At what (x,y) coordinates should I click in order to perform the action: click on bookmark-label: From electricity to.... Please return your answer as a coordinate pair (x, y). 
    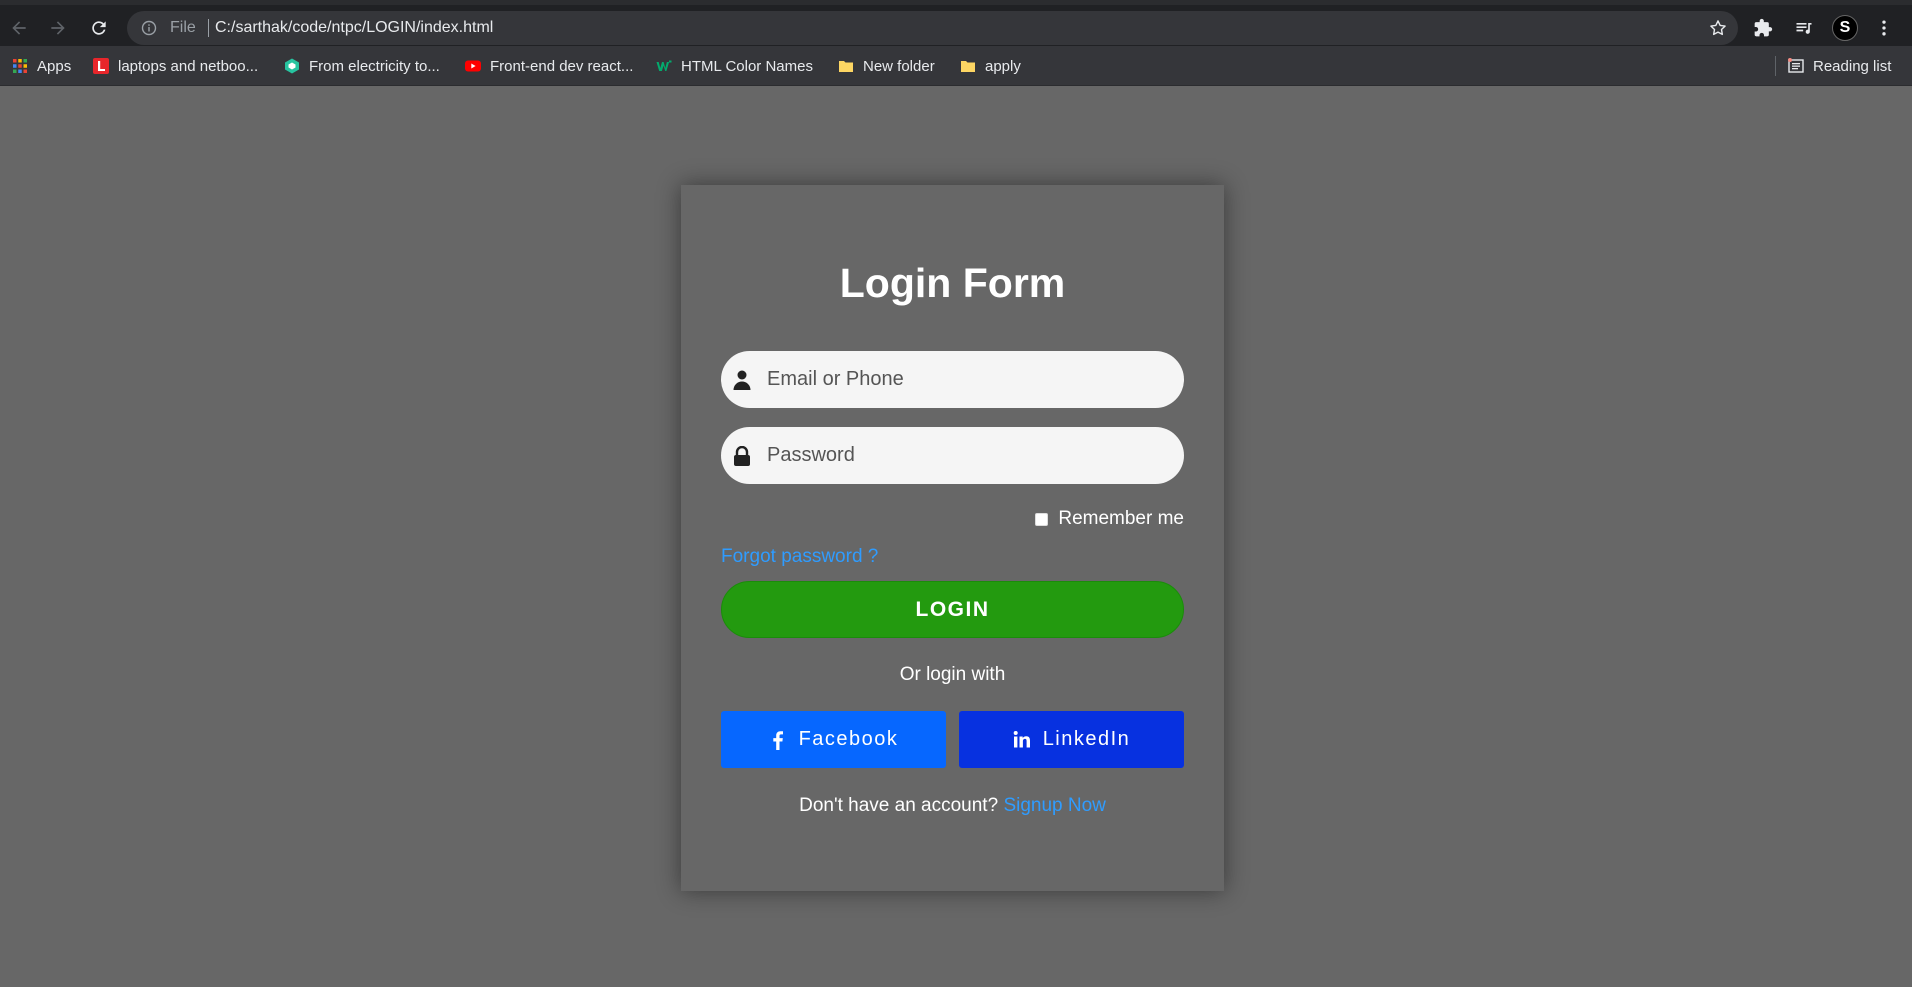
    Looking at the image, I should click on (374, 66).